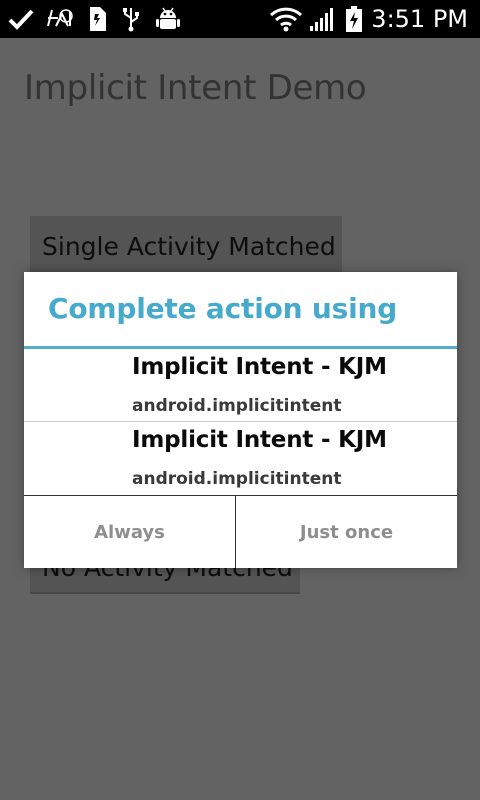 The height and width of the screenshot is (800, 480). I want to click on dialog-title: Complete action using, so click(223, 308).